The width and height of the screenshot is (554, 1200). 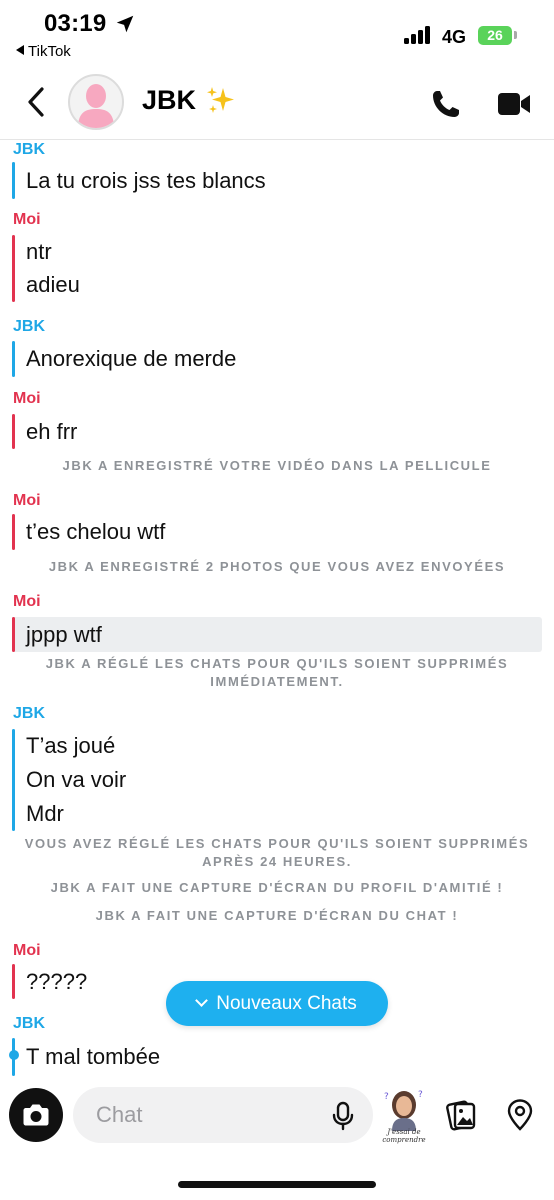 What do you see at coordinates (53, 285) in the screenshot?
I see `message-text: adieu` at bounding box center [53, 285].